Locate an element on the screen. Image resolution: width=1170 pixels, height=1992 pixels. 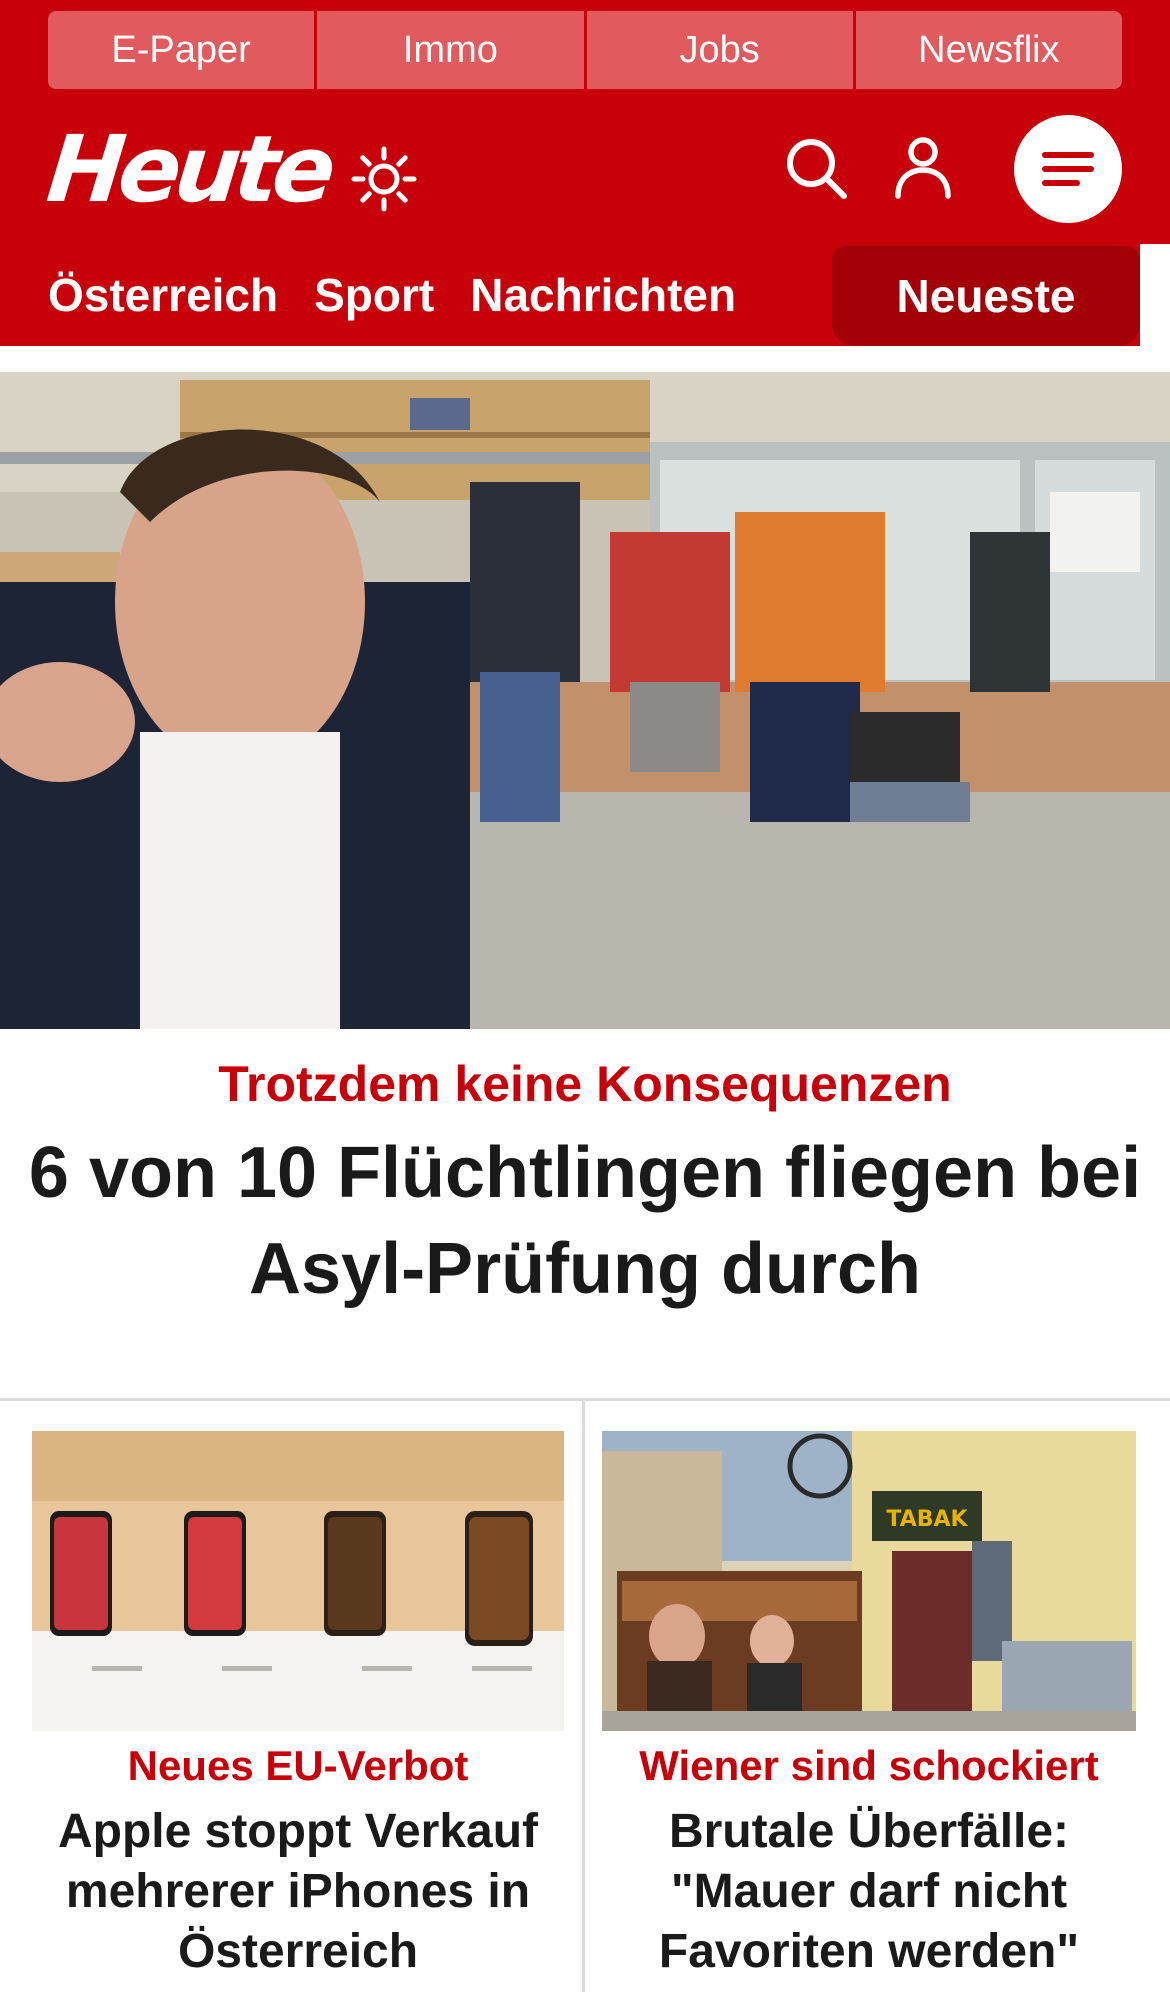
tab-neueste: Neueste is located at coordinates (986, 296).